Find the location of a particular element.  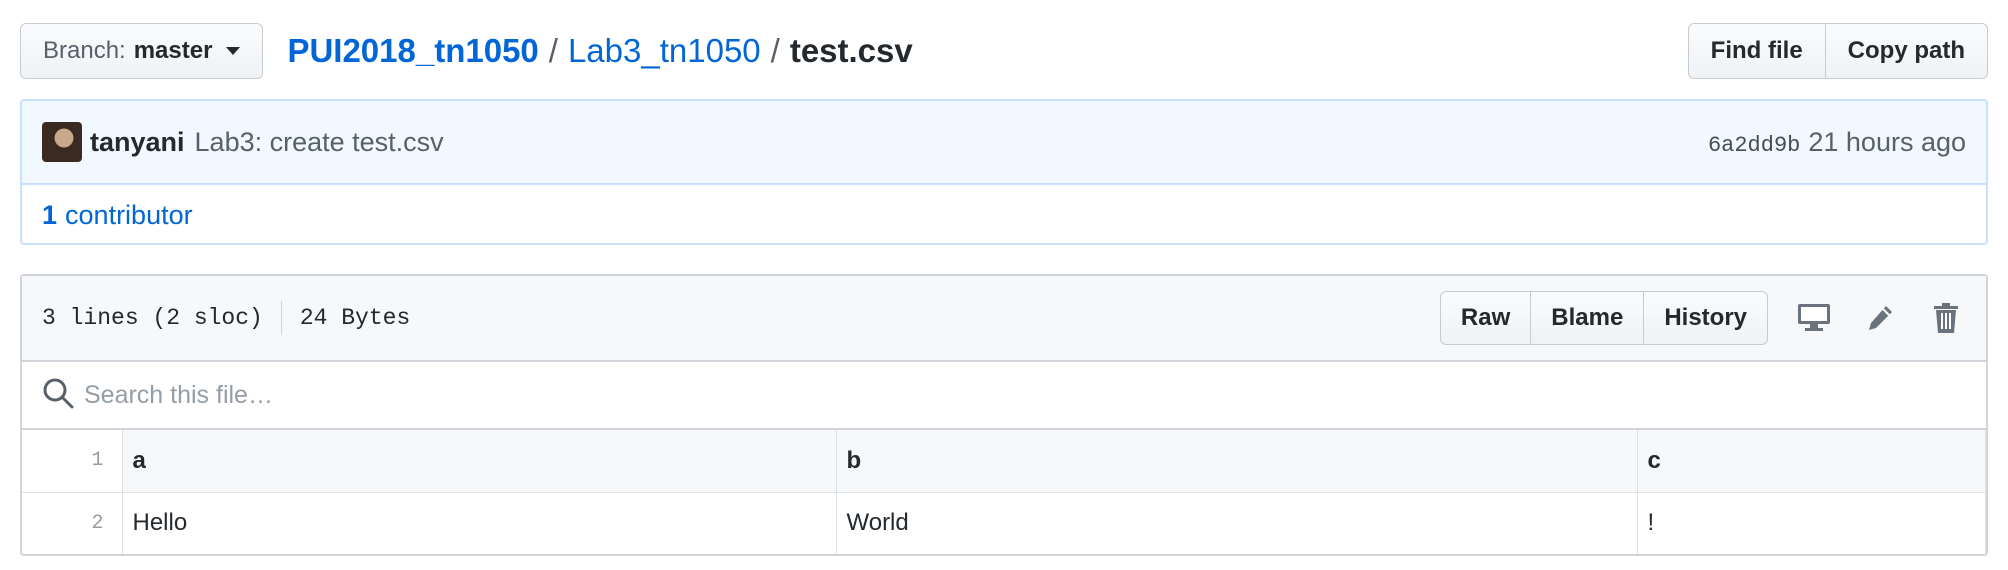

contributors-count: 1 is located at coordinates (50, 214).